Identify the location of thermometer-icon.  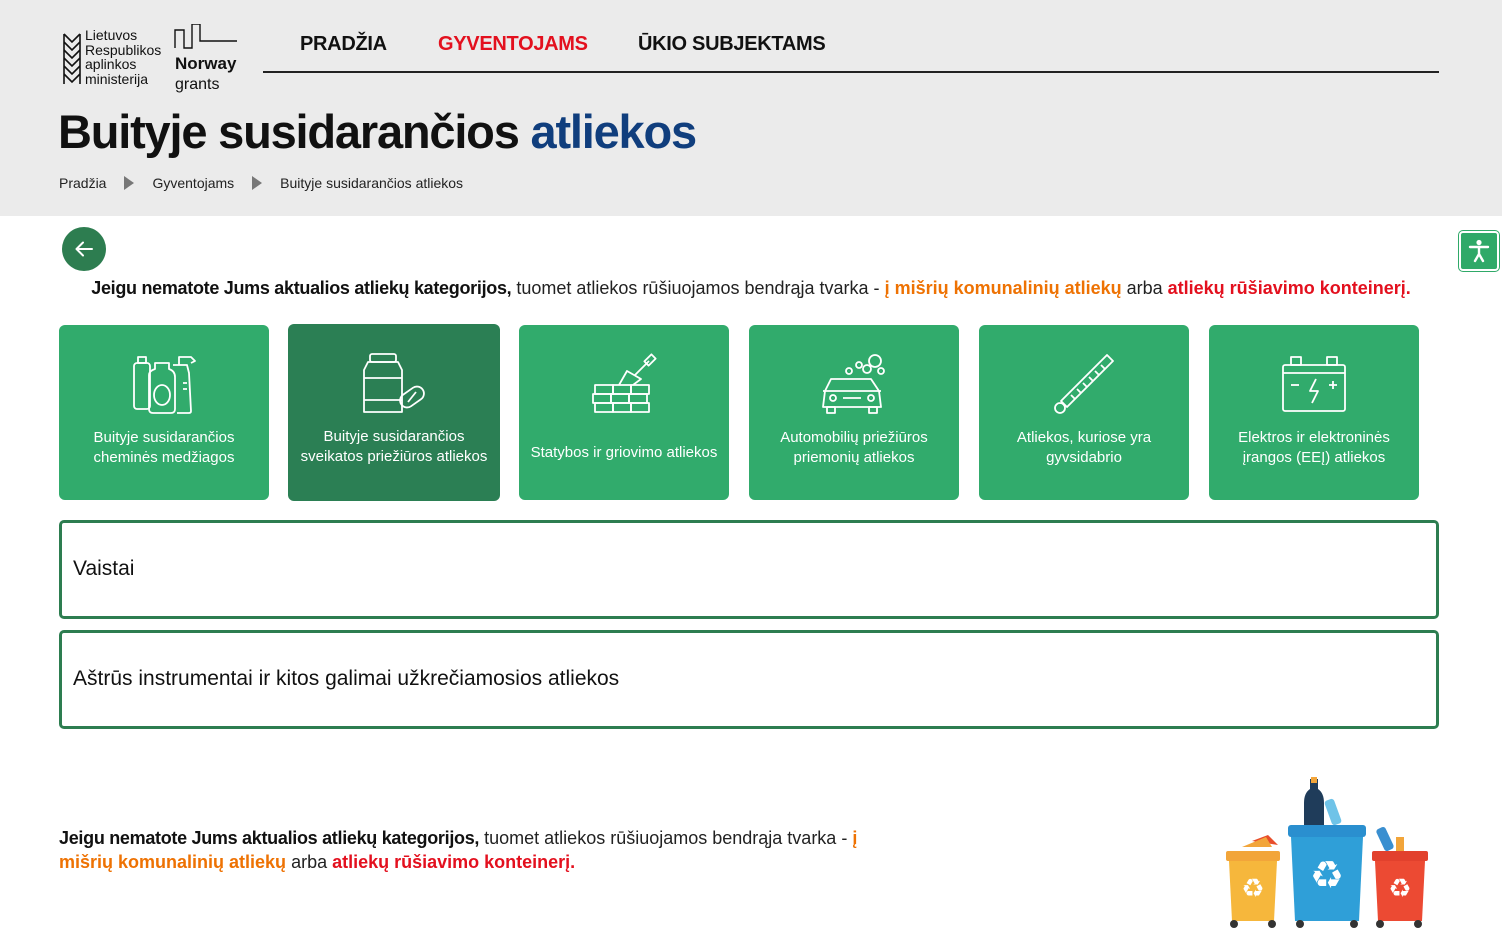
(1084, 384).